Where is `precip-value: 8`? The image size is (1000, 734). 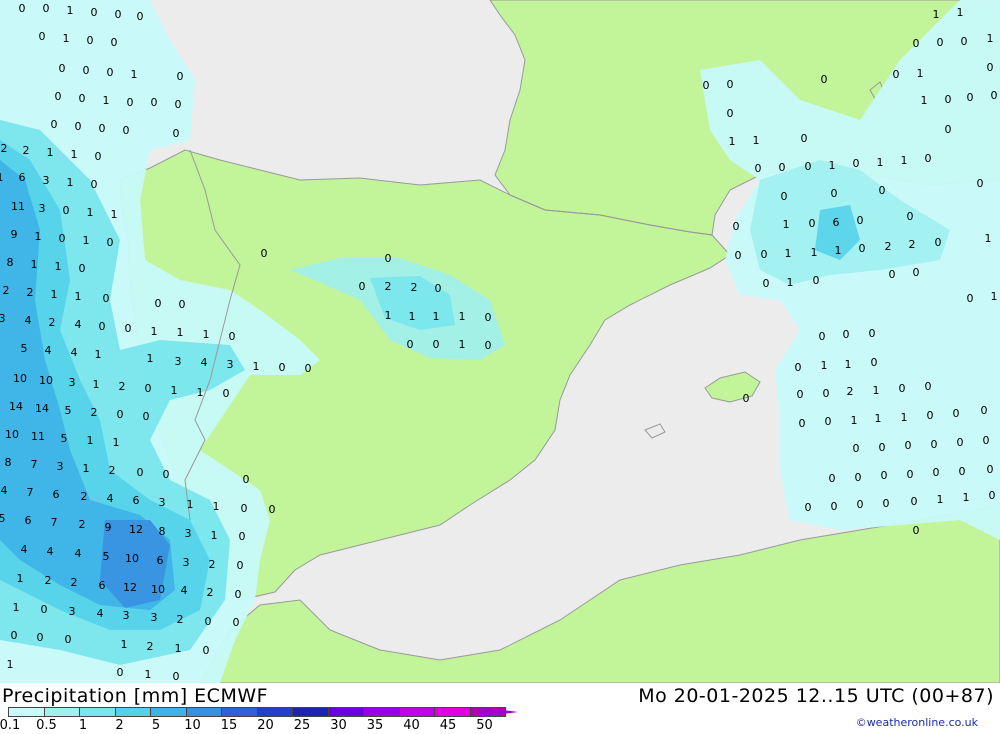
precip-value: 8 is located at coordinates (8, 462).